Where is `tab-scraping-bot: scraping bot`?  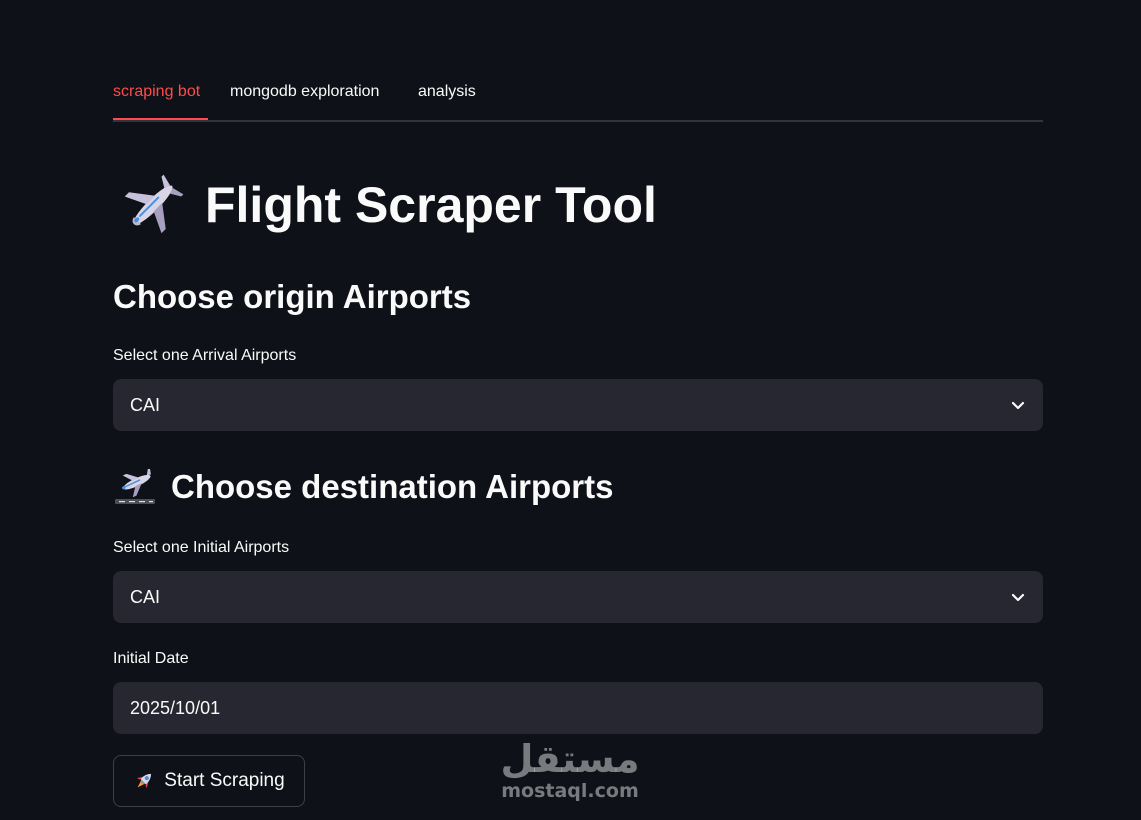 tab-scraping-bot: scraping bot is located at coordinates (156, 92).